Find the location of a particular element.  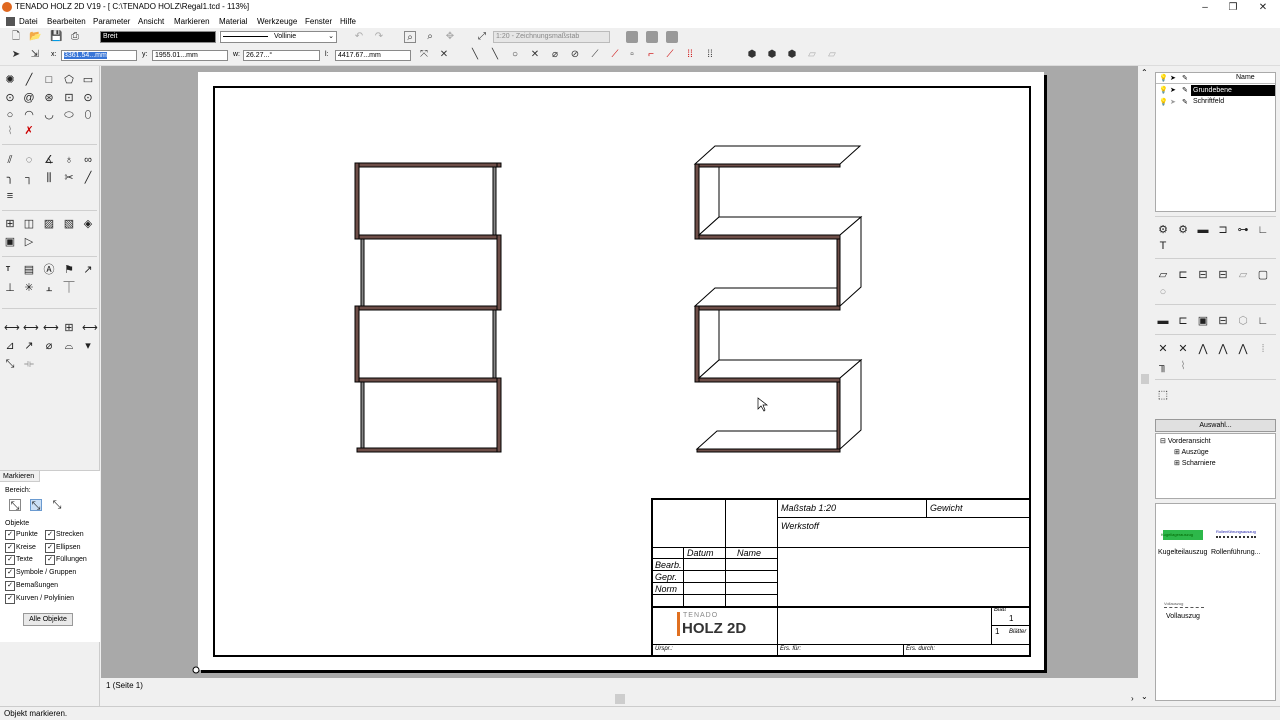

snap-line-icon: ╲ is located at coordinates (475, 55).